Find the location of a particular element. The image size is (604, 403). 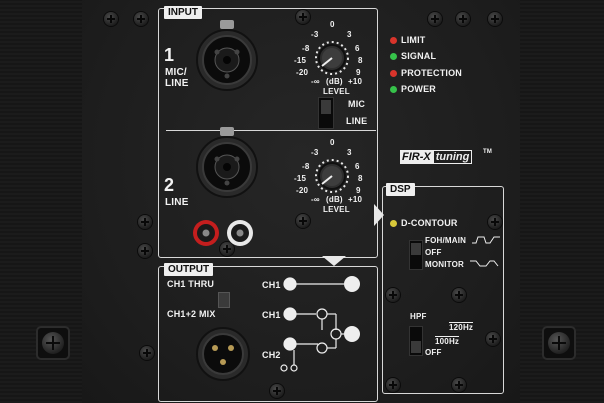

ch1-level-tick-r4: +10 is located at coordinates (355, 81).